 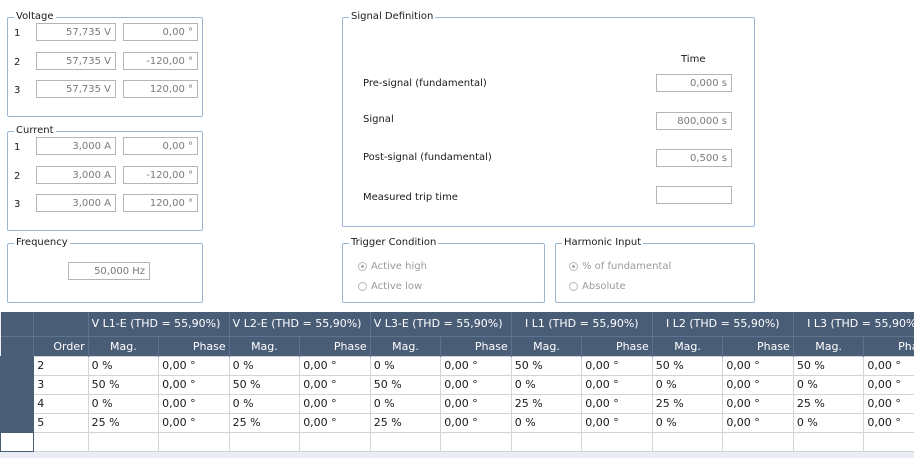 What do you see at coordinates (597, 286) in the screenshot?
I see `harmonic-absolute-radio: Absolute` at bounding box center [597, 286].